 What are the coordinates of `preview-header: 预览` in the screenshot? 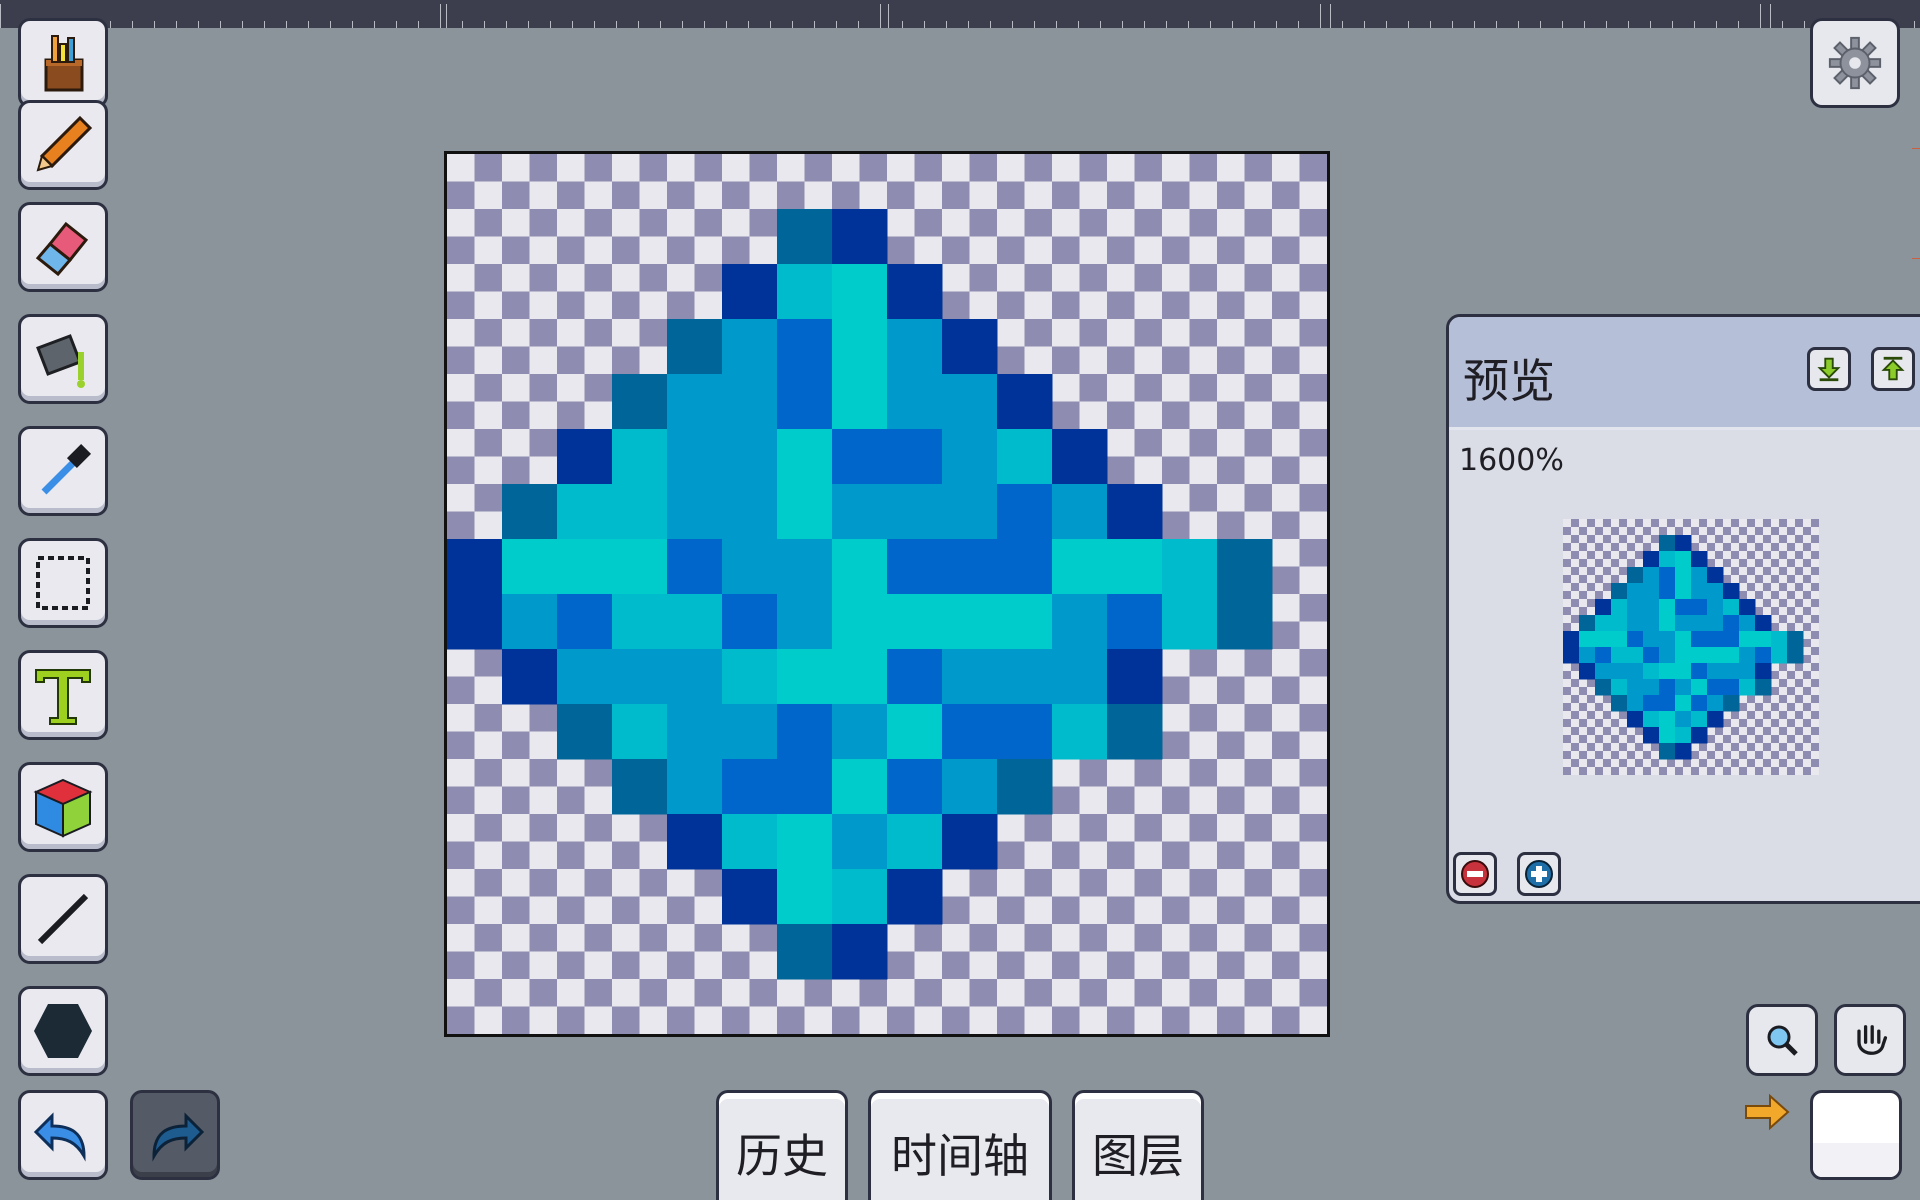 It's located at (1684, 373).